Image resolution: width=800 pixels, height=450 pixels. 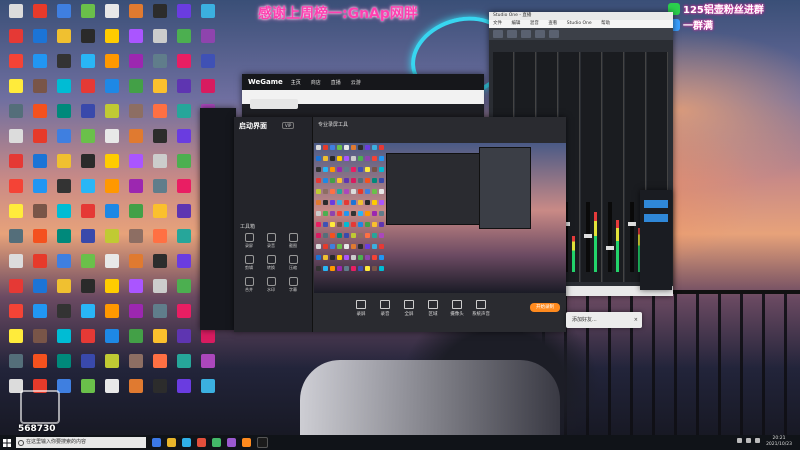 What do you see at coordinates (249, 241) in the screenshot?
I see `toolbox-item: 录屏` at bounding box center [249, 241].